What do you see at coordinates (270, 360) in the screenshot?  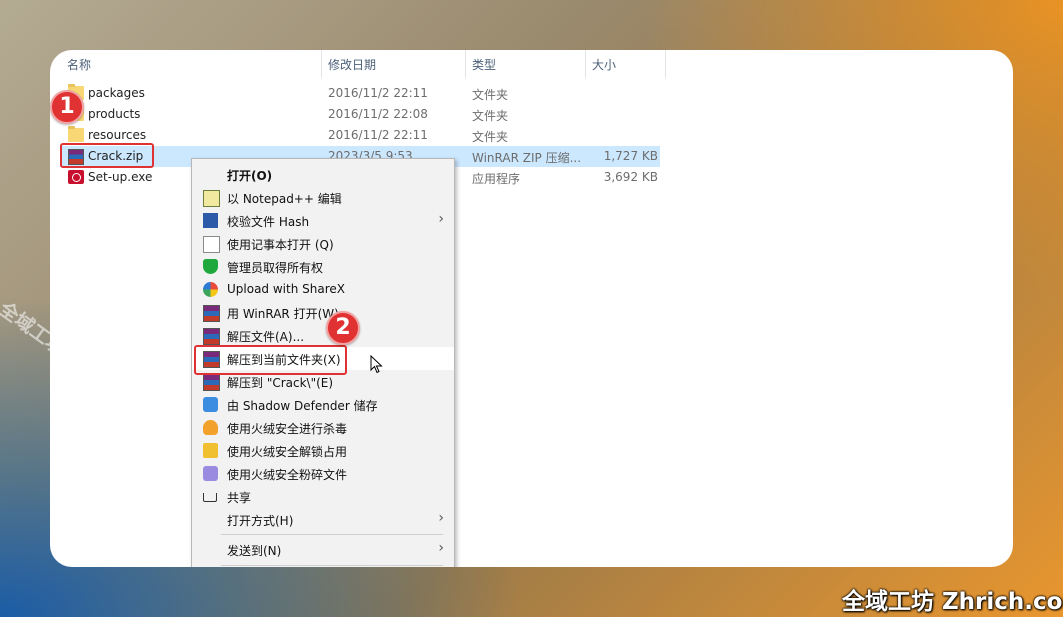 I see `highlight-box-extract-here` at bounding box center [270, 360].